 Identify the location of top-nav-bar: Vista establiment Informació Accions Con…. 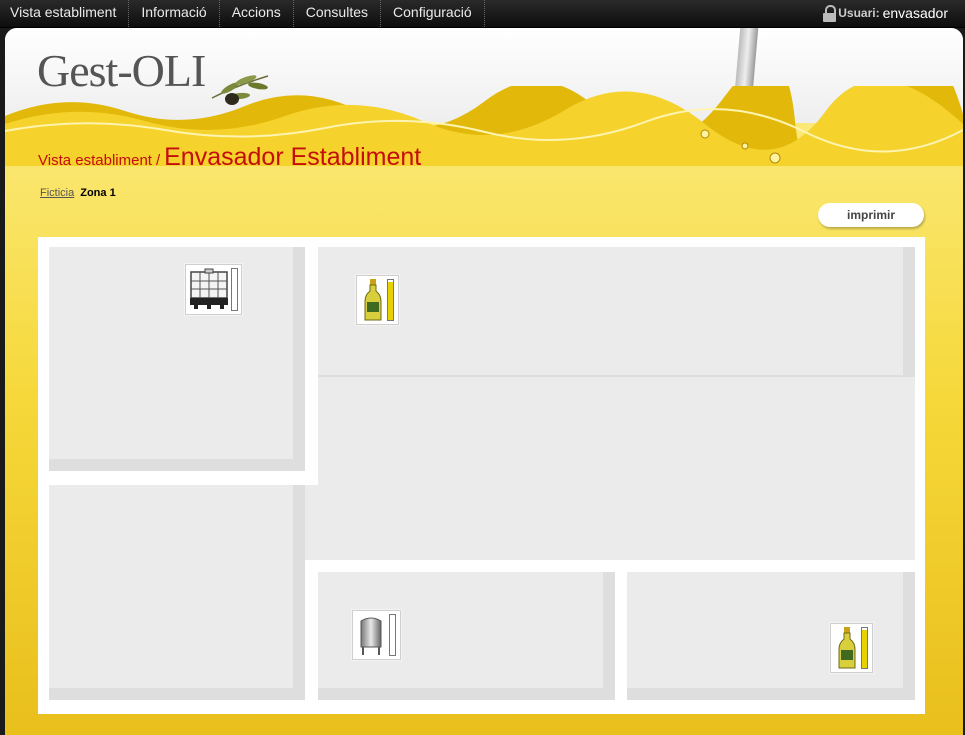
(482, 14).